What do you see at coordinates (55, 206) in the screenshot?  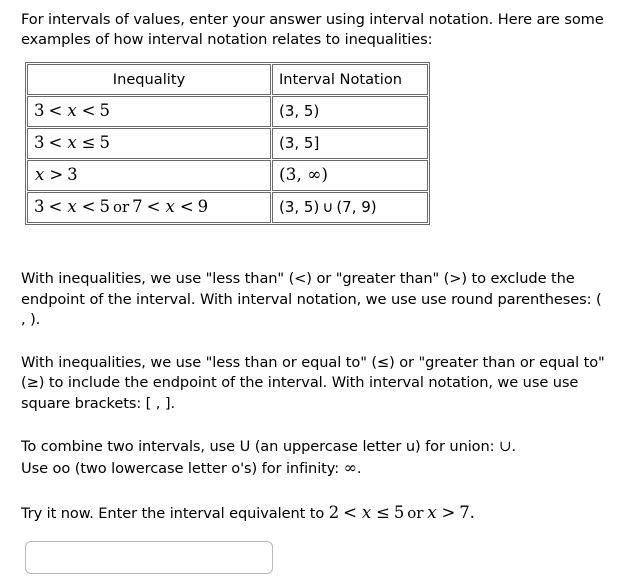 I see `operator-4a: <` at bounding box center [55, 206].